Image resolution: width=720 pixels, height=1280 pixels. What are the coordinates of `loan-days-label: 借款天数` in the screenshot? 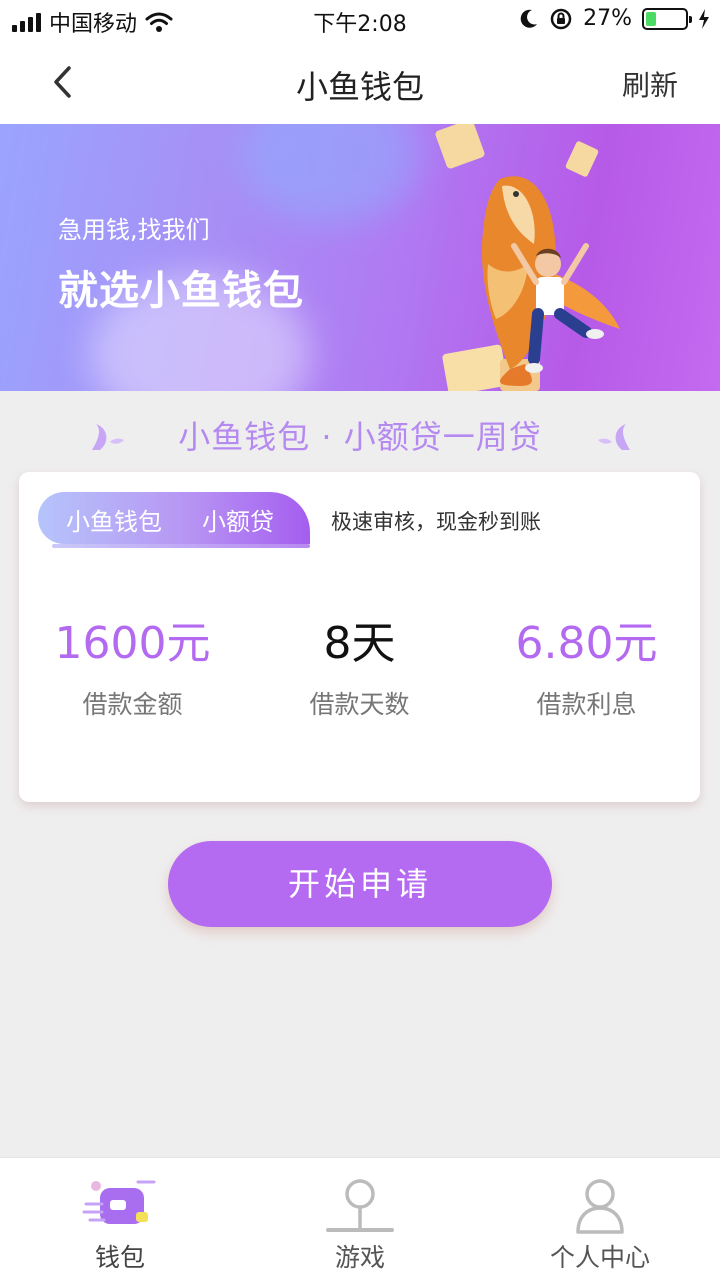 It's located at (359, 704).